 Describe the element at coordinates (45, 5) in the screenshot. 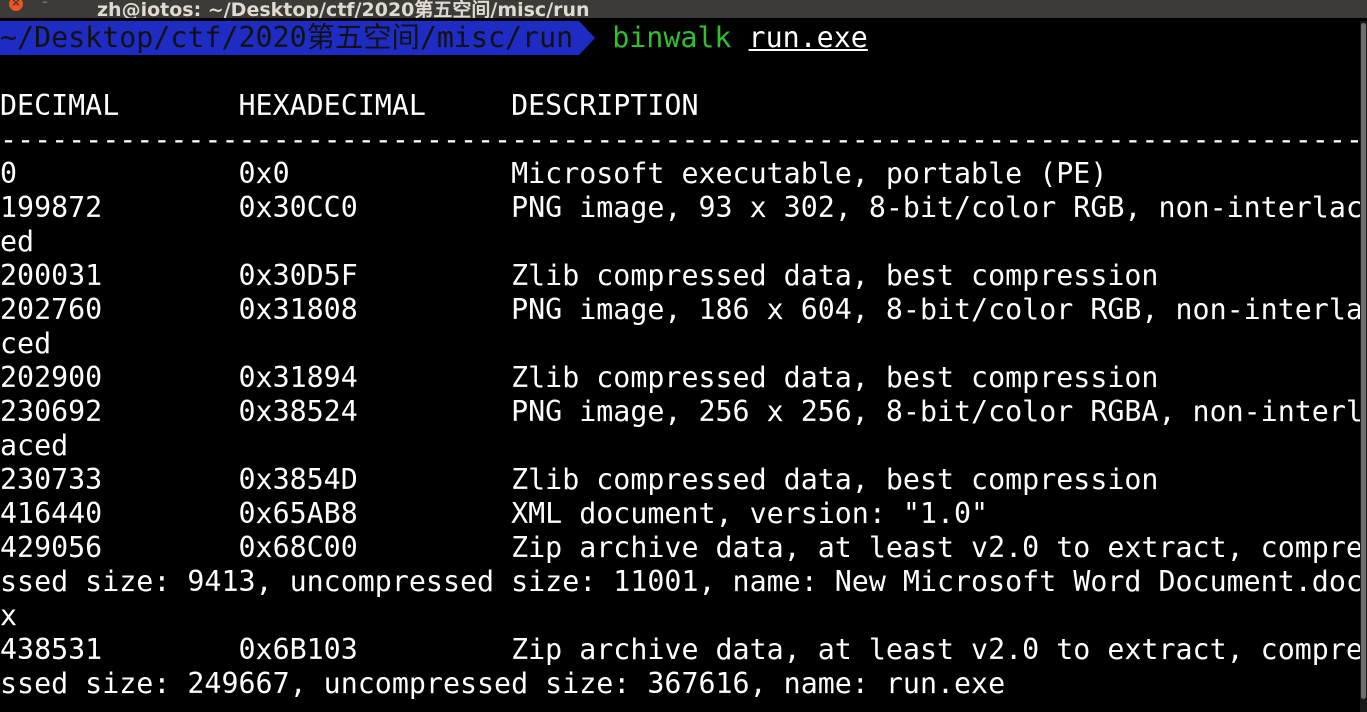

I see `minimize-window-button: –` at that location.